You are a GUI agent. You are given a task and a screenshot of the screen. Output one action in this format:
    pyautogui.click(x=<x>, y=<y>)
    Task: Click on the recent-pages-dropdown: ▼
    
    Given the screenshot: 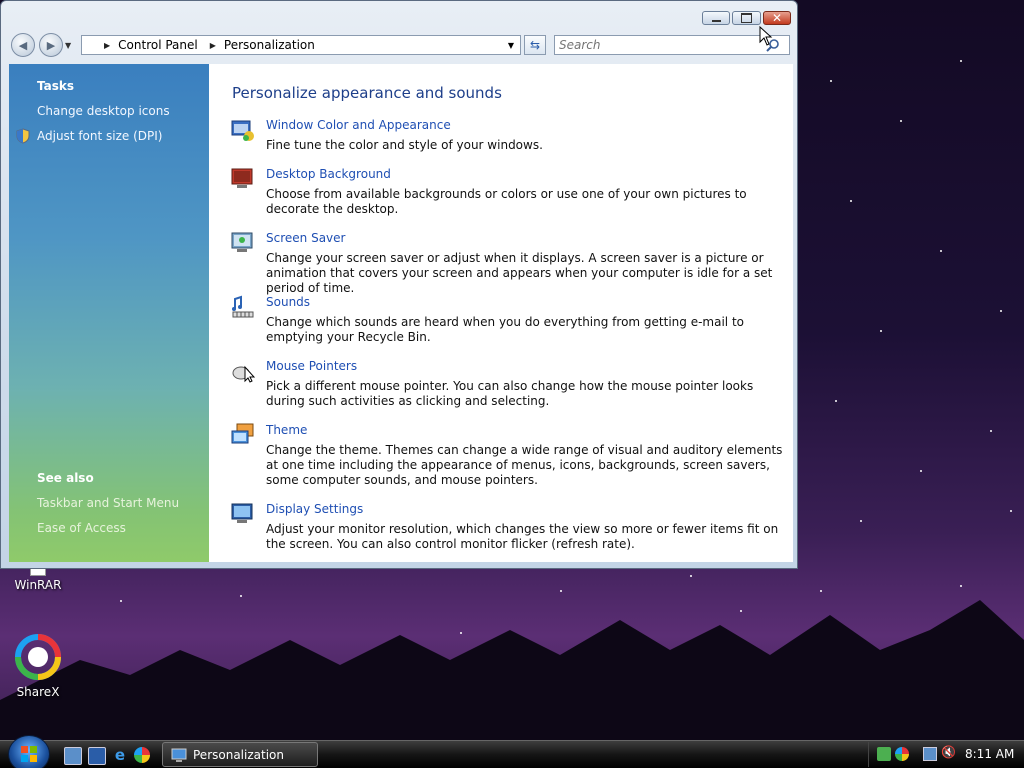 What is the action you would take?
    pyautogui.click(x=68, y=45)
    